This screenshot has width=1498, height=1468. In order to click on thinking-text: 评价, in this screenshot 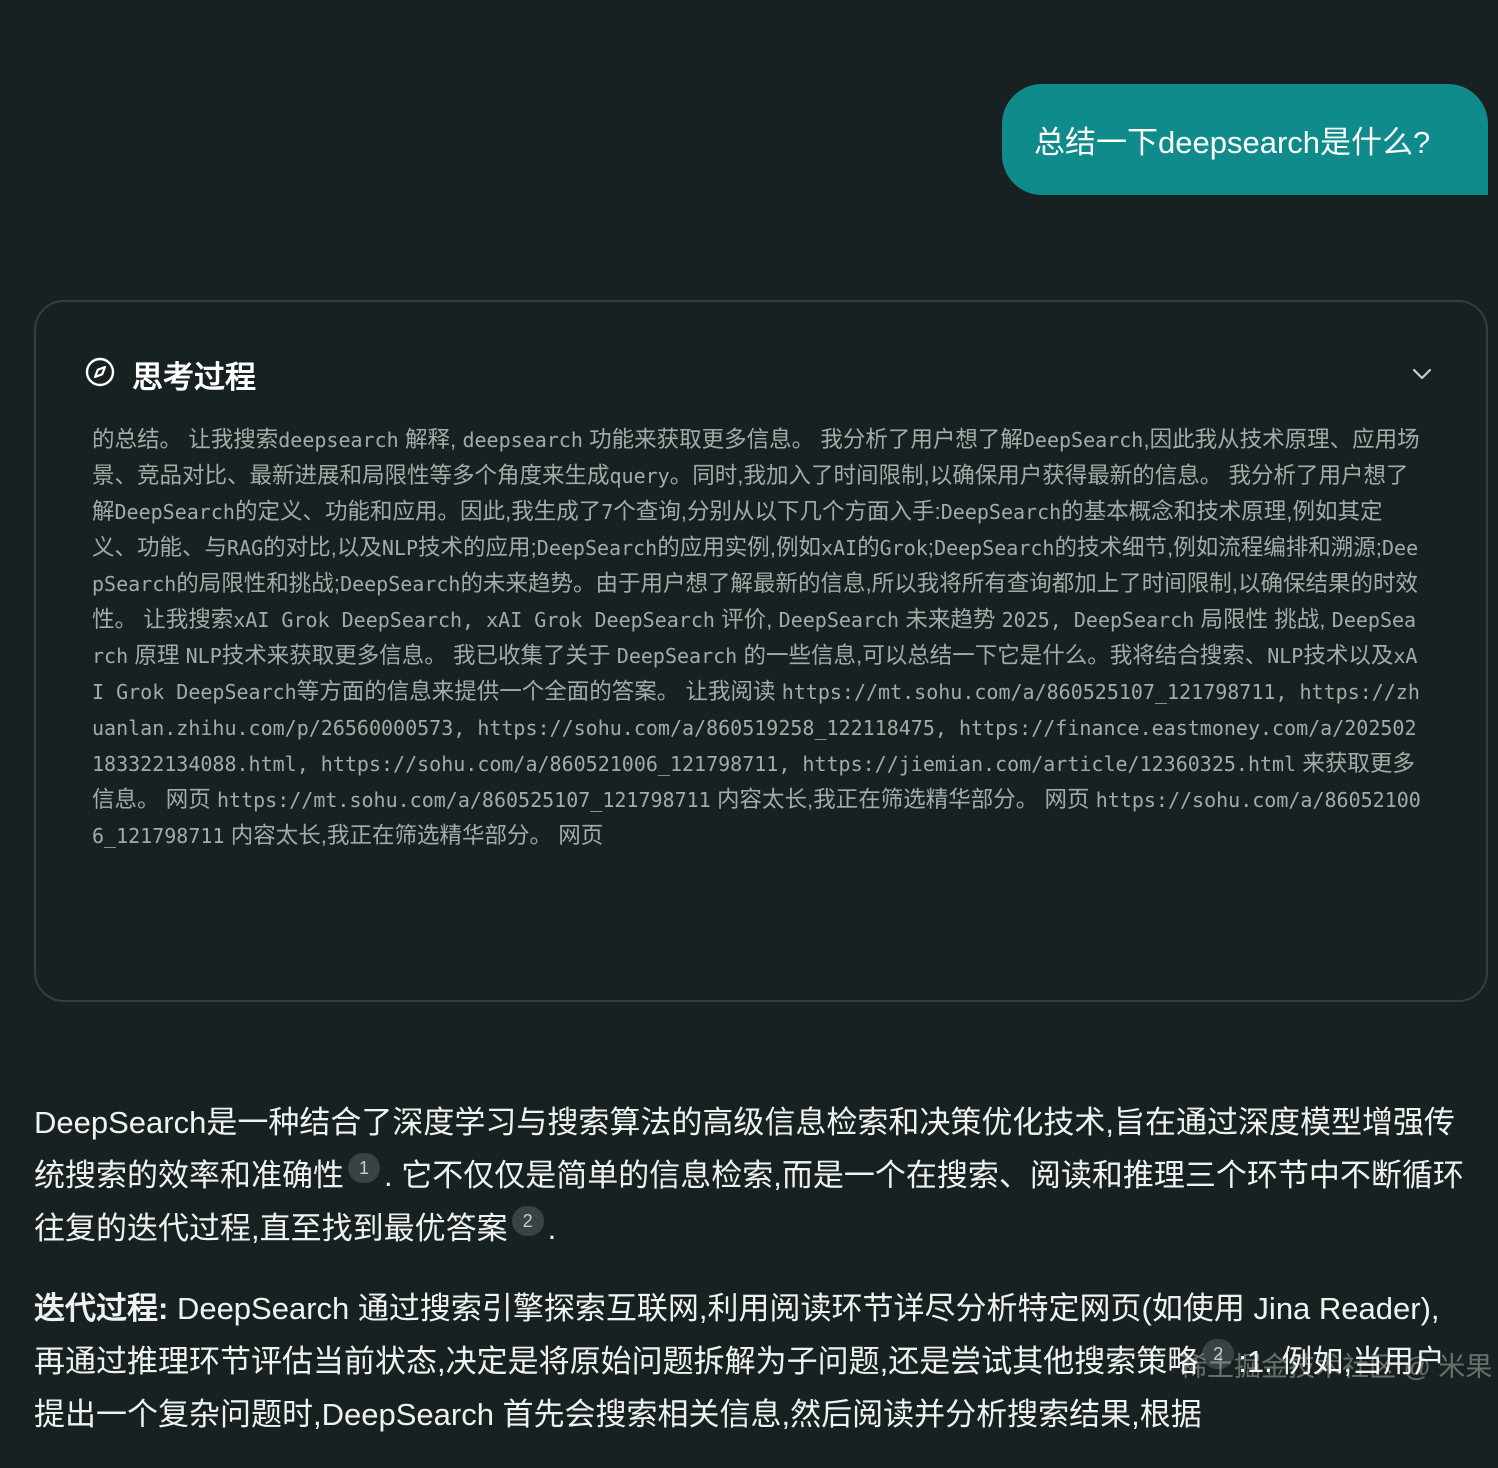, I will do `click(746, 619)`.